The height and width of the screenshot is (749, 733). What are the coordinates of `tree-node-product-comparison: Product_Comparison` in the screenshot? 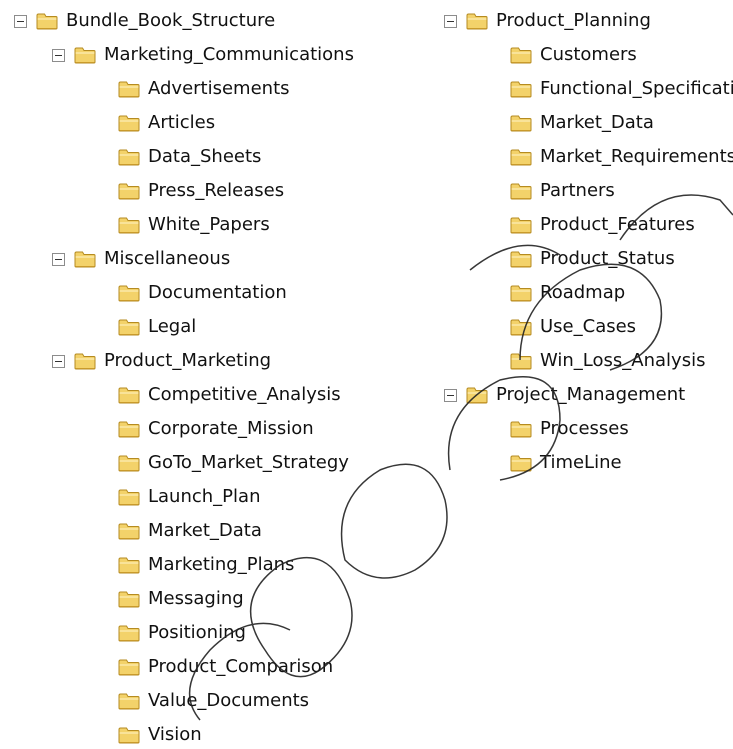 It's located at (210, 667).